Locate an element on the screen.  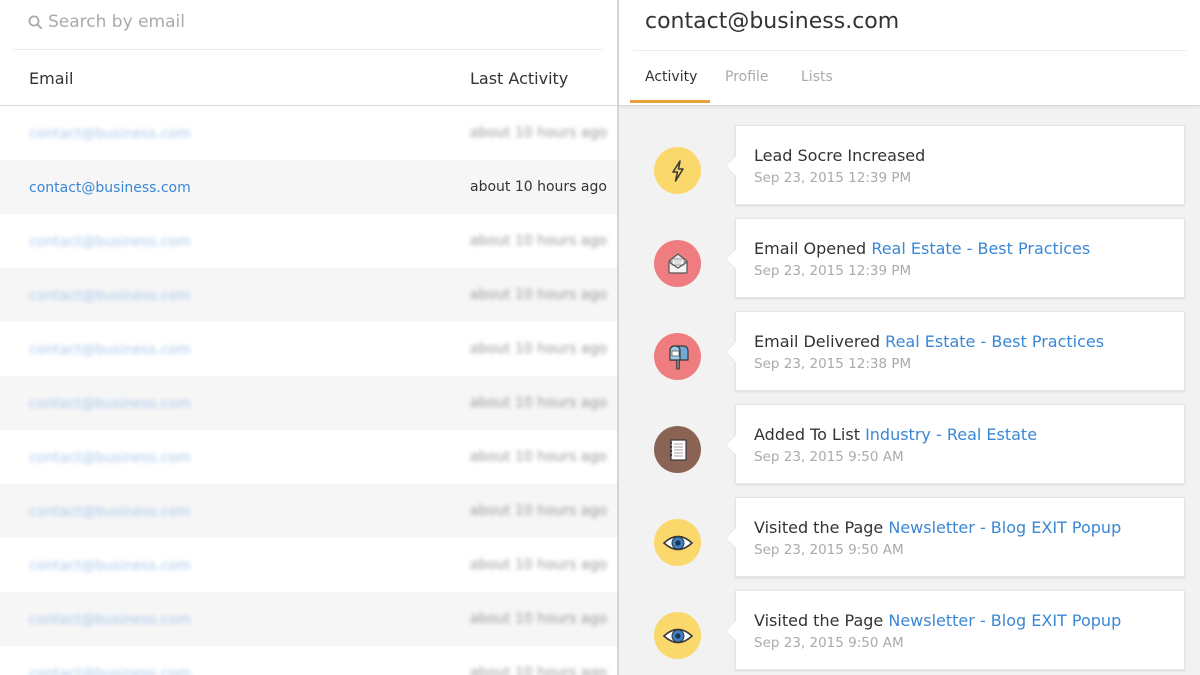
activity-link: Industry - Real Estate is located at coordinates (951, 434).